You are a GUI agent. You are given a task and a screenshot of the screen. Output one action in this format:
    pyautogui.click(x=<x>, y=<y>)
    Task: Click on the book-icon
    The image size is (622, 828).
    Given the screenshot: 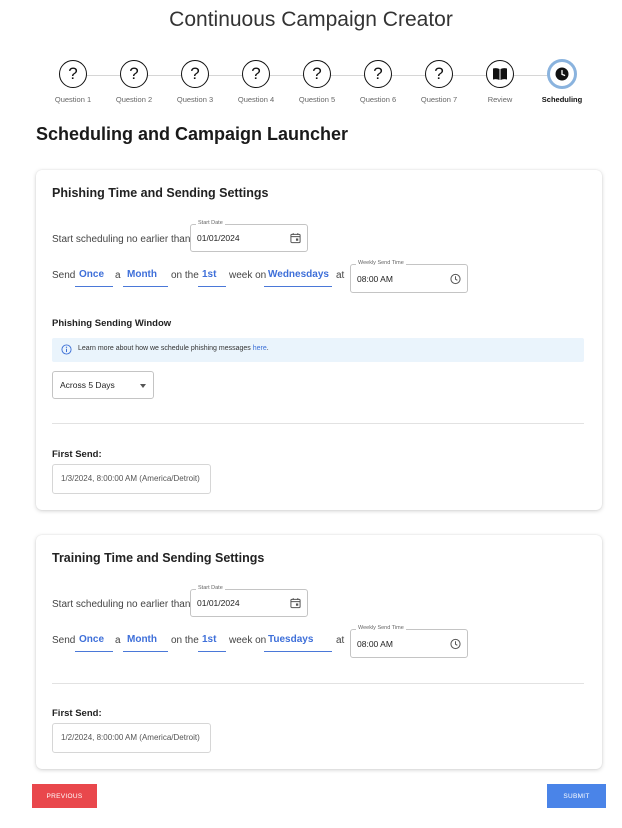 What is the action you would take?
    pyautogui.click(x=500, y=74)
    